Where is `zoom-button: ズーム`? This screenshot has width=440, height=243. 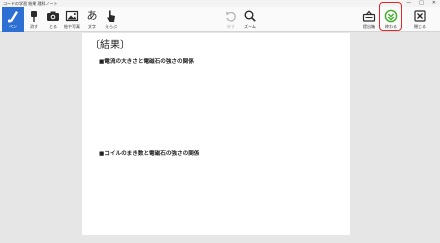 zoom-button: ズーム is located at coordinates (250, 19).